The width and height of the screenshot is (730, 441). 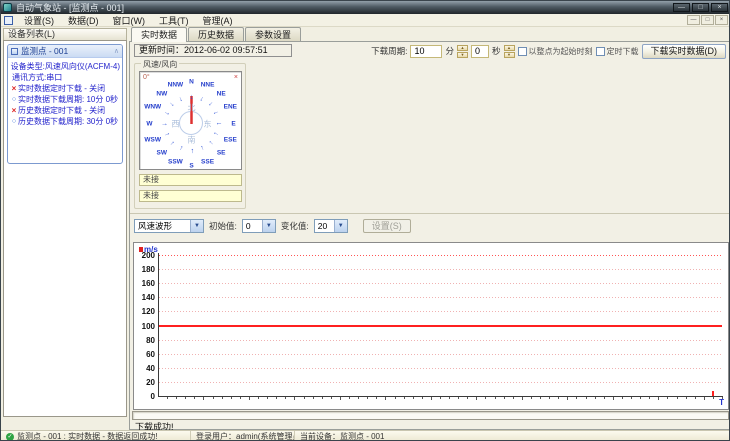 What do you see at coordinates (233, 123) in the screenshot?
I see `direction-label-e: E` at bounding box center [233, 123].